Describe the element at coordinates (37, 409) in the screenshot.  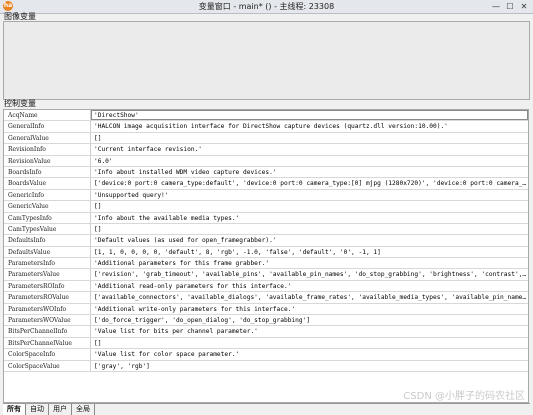
I see `tab-auto: 自动` at that location.